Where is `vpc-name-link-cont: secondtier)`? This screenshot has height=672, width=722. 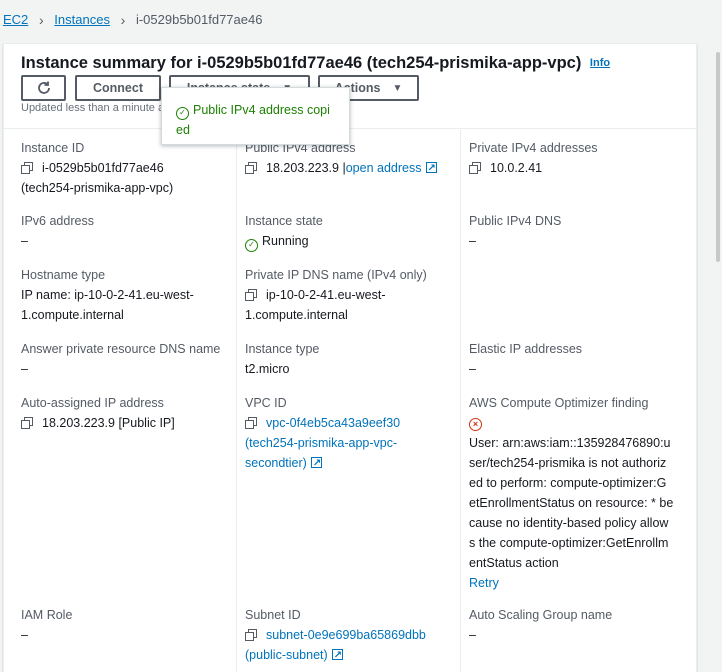
vpc-name-link-cont: secondtier) is located at coordinates (276, 463).